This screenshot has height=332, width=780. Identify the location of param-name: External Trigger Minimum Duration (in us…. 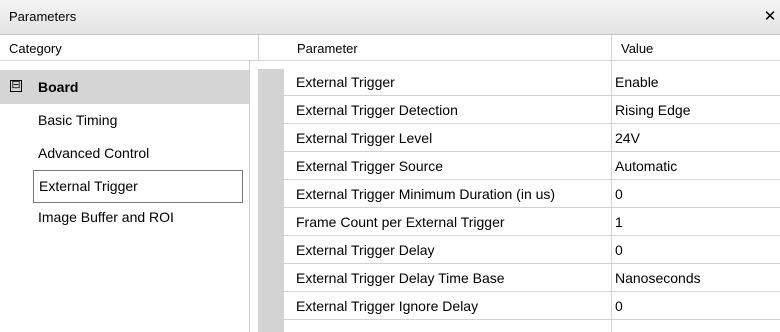
(426, 194).